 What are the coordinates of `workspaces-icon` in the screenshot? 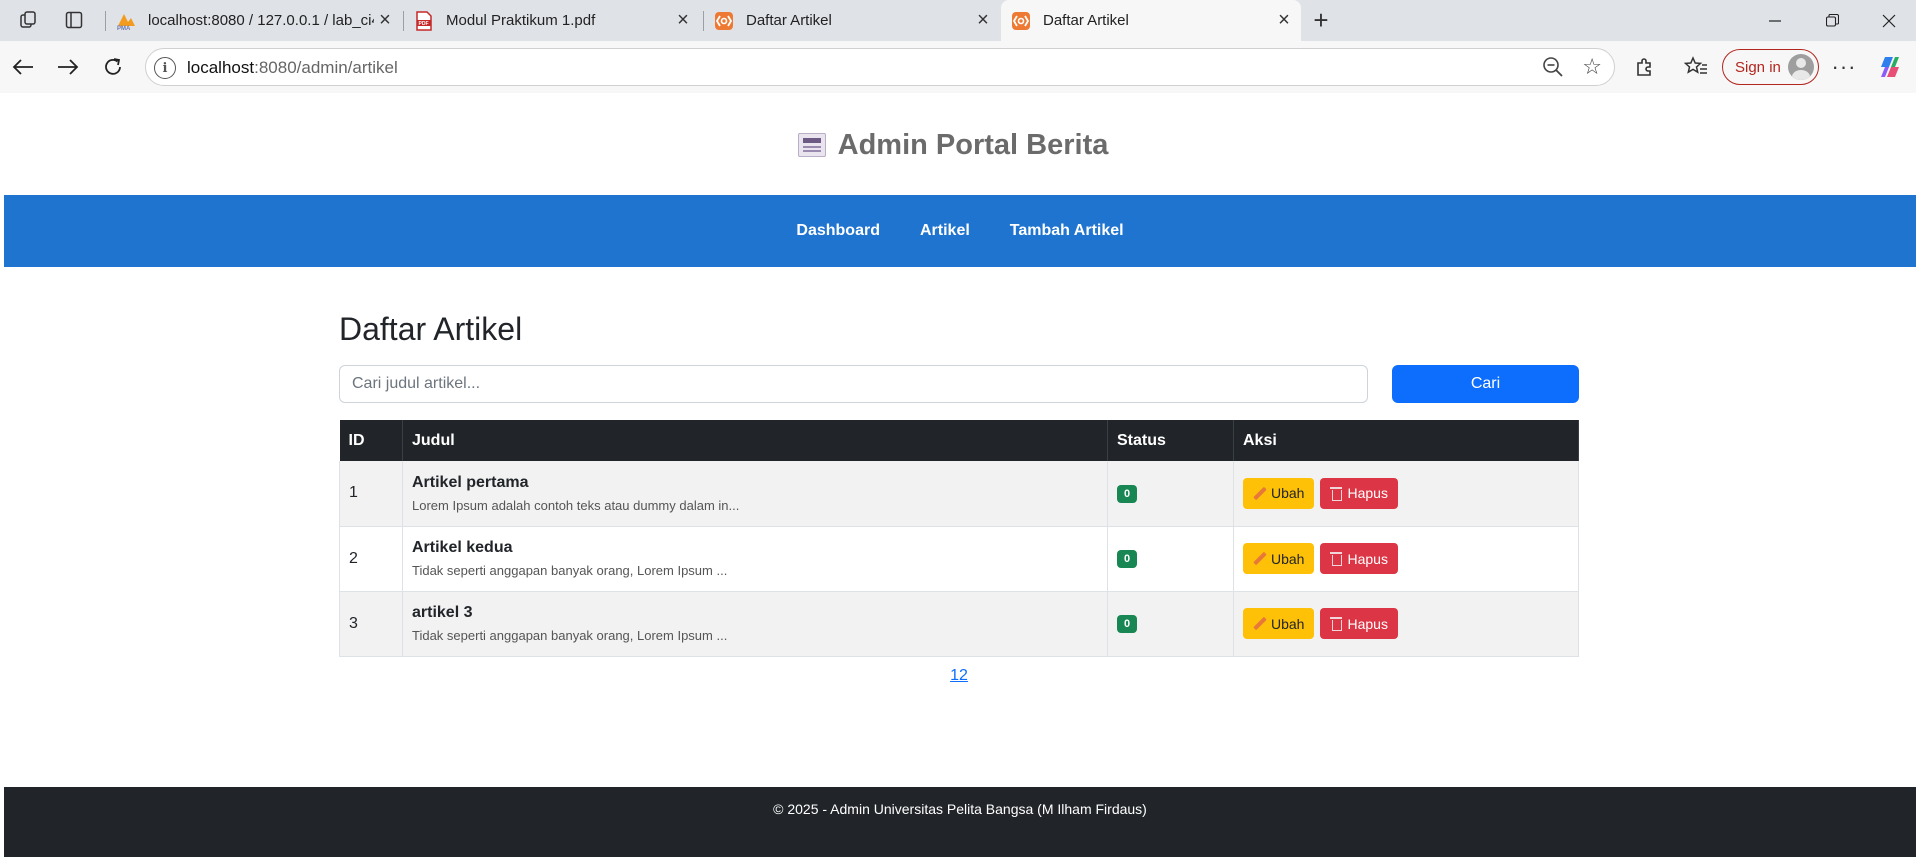 It's located at (29, 20).